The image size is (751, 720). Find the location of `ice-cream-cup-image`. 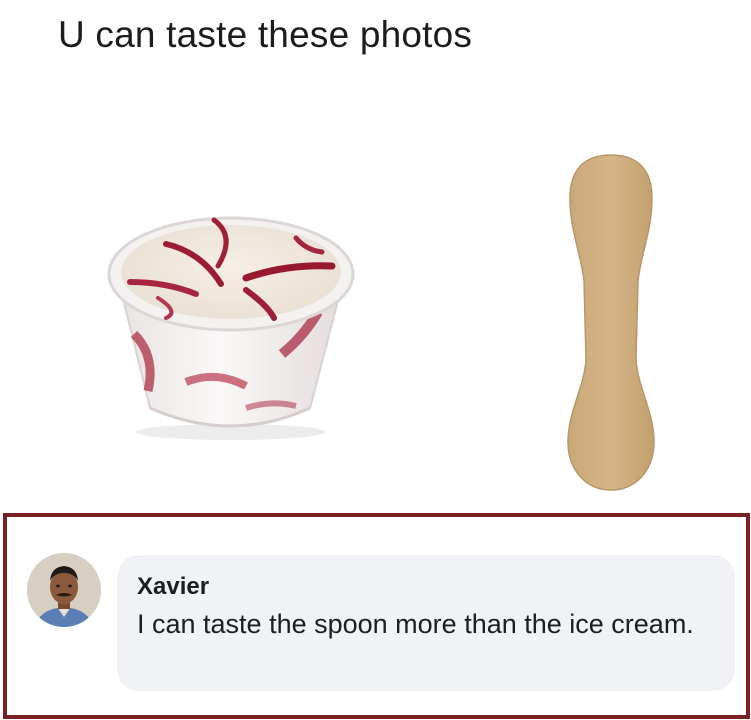

ice-cream-cup-image is located at coordinates (231, 328).